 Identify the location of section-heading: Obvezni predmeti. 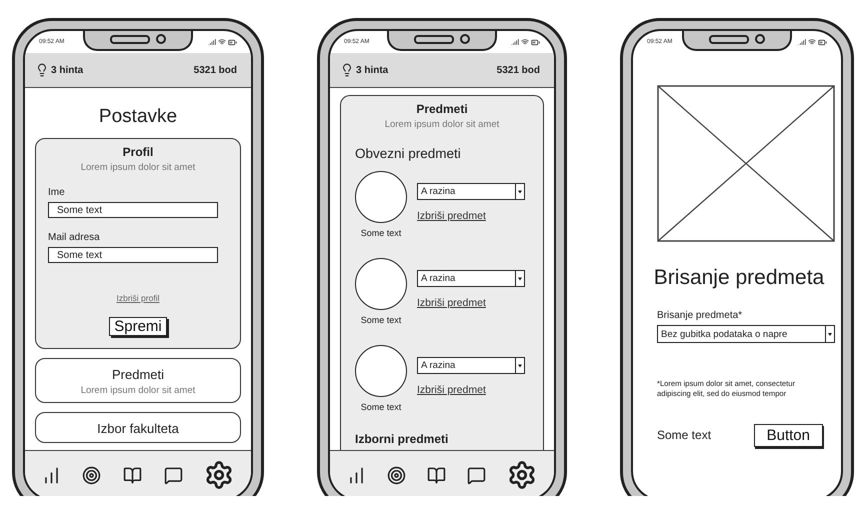
(408, 153).